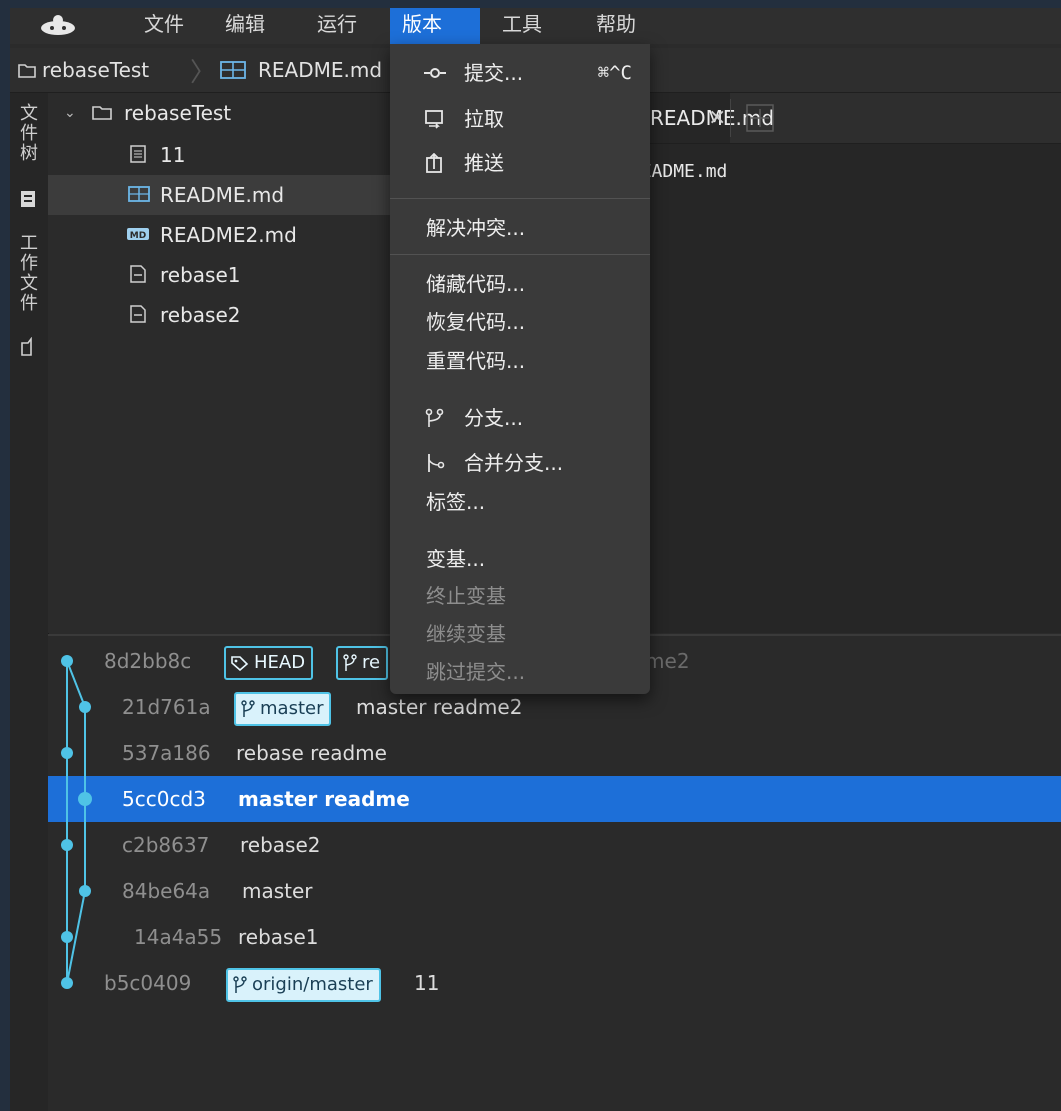 This screenshot has width=1061, height=1111. What do you see at coordinates (520, 163) in the screenshot?
I see `menu-item-push: 推送` at bounding box center [520, 163].